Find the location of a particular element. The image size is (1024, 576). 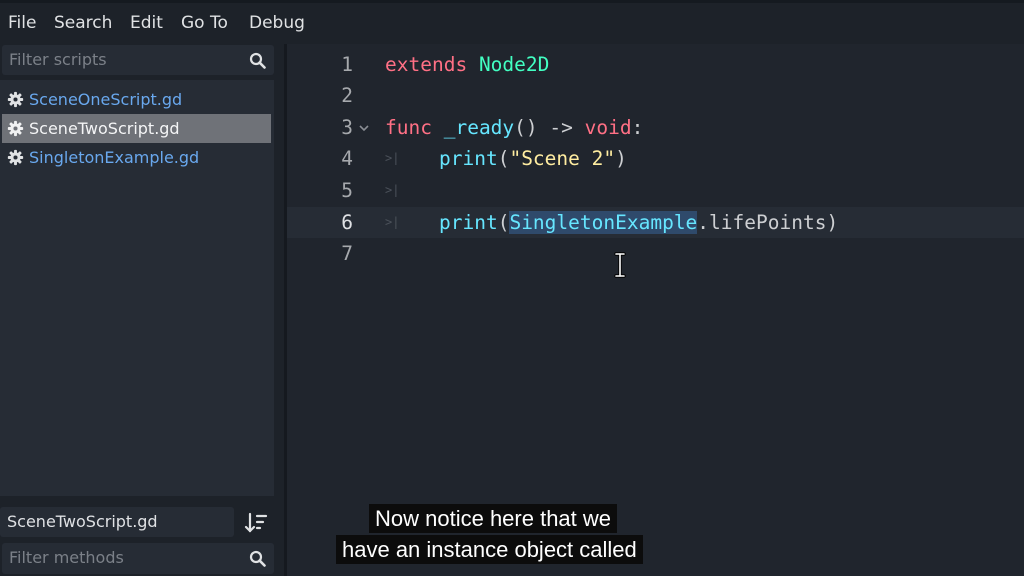

code-line-2: 2 is located at coordinates (655, 95).